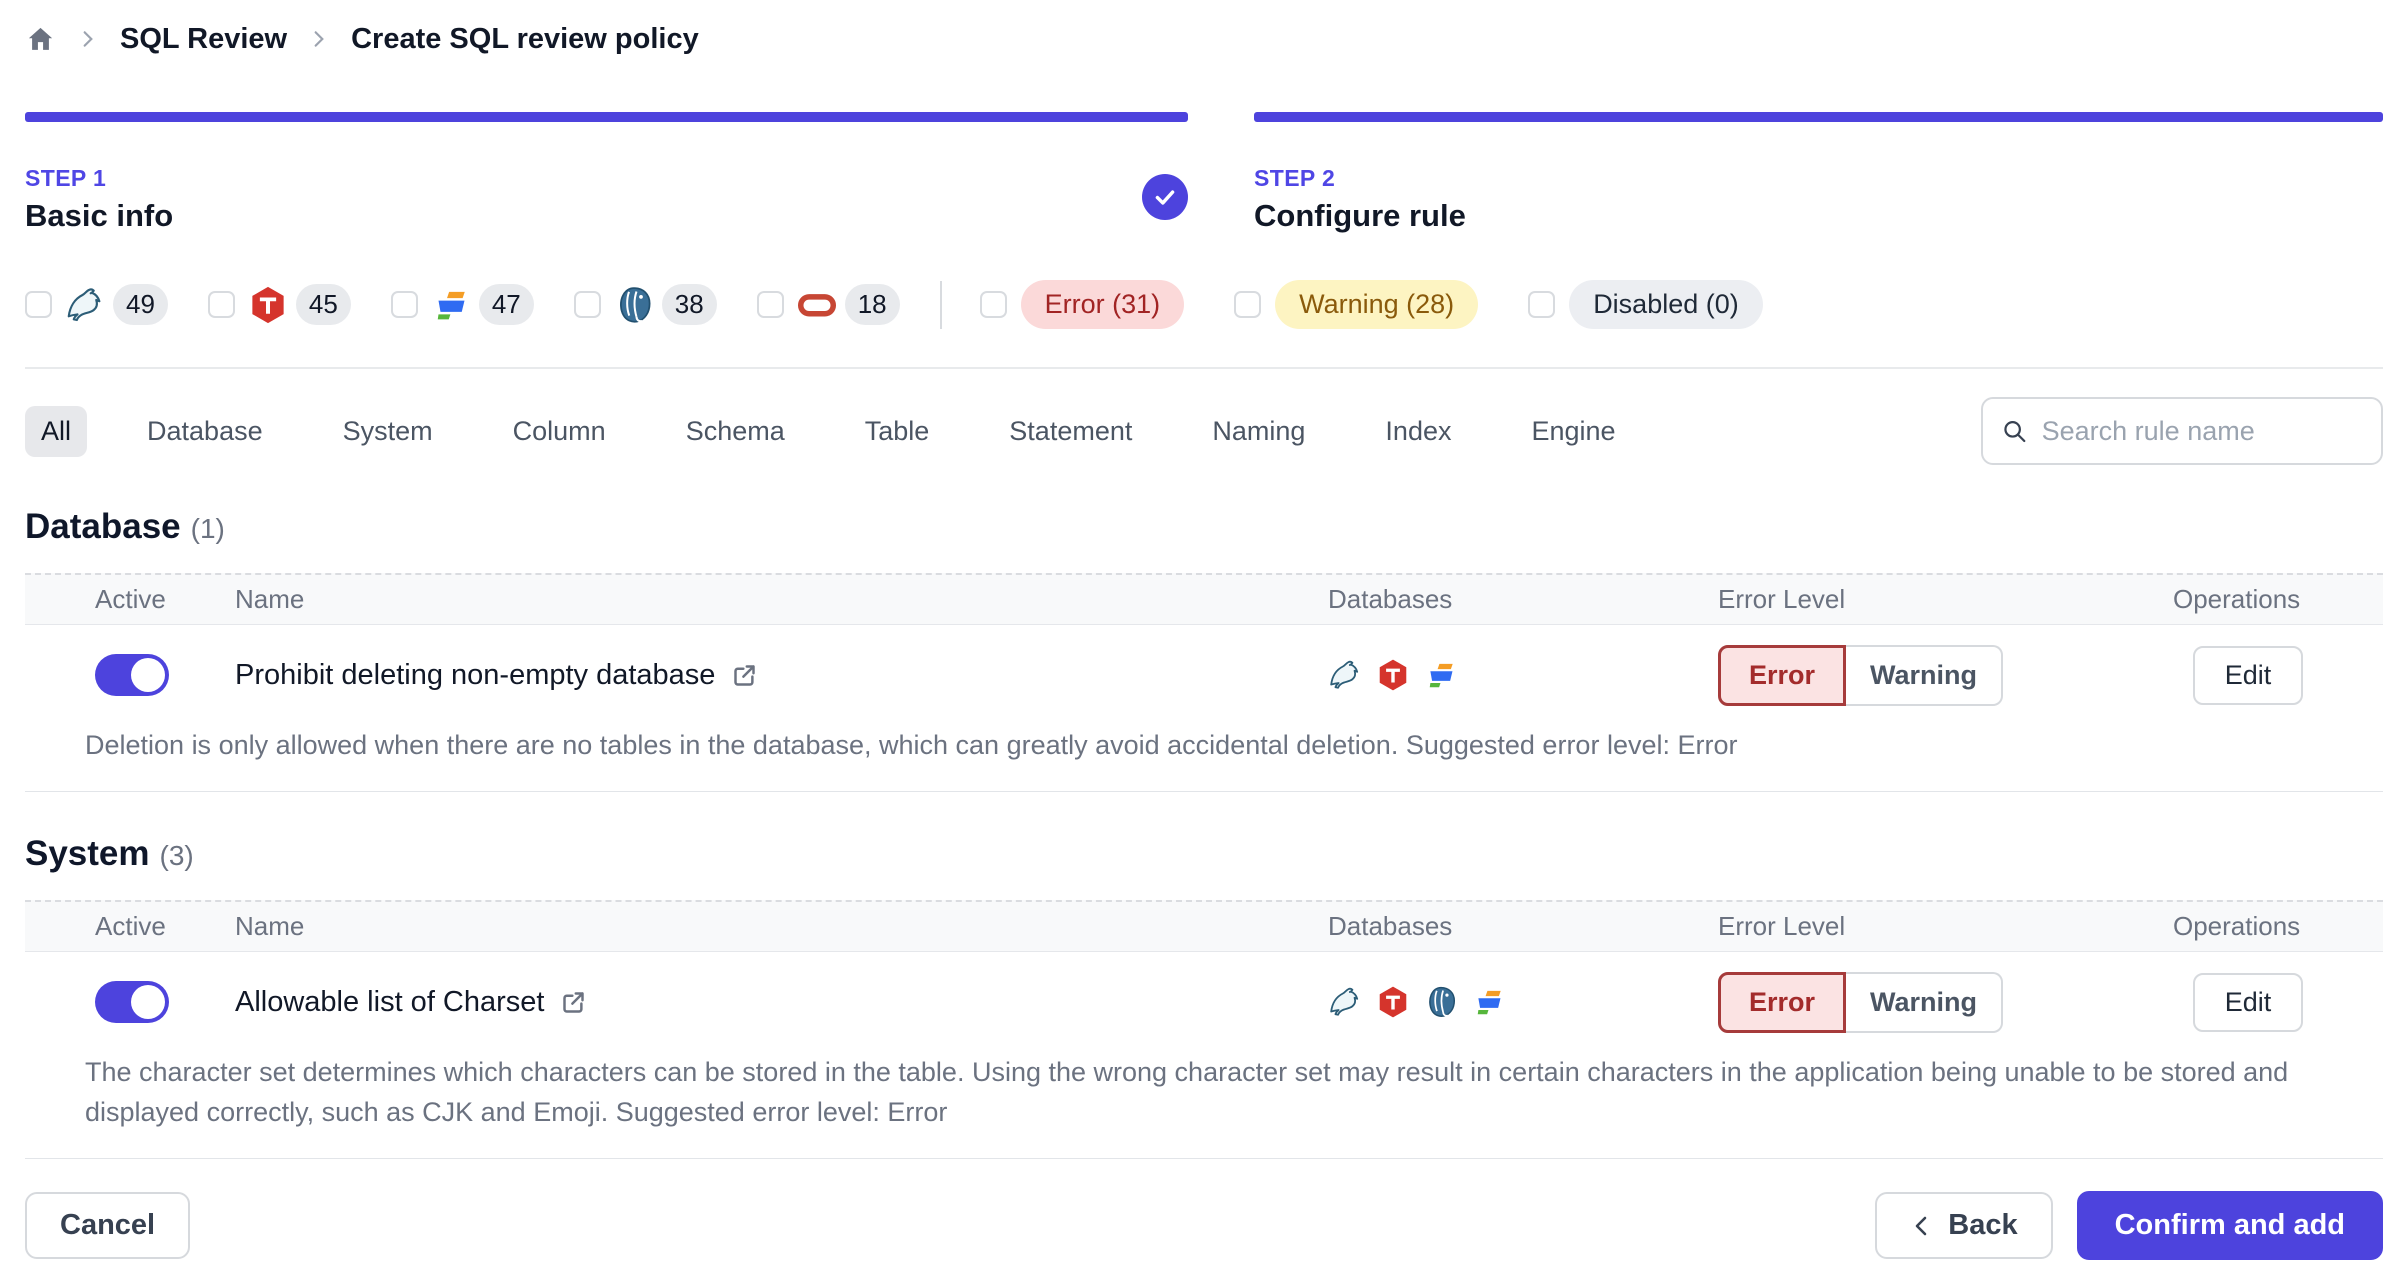  I want to click on error-filter-checkbox, so click(993, 304).